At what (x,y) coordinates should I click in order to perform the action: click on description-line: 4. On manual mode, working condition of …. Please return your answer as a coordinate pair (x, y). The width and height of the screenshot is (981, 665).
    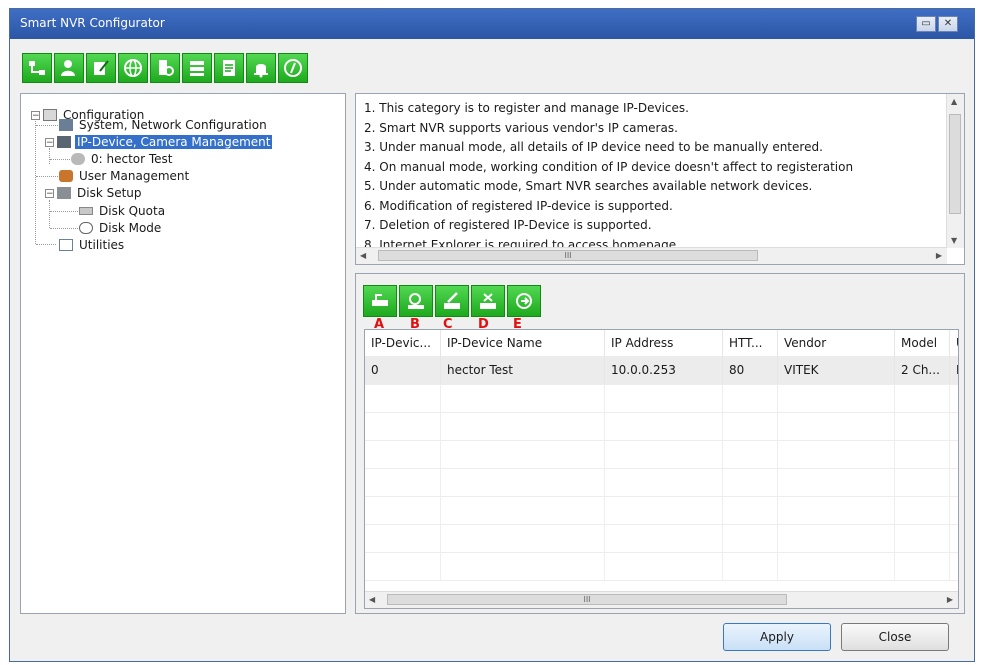
    Looking at the image, I should click on (609, 166).